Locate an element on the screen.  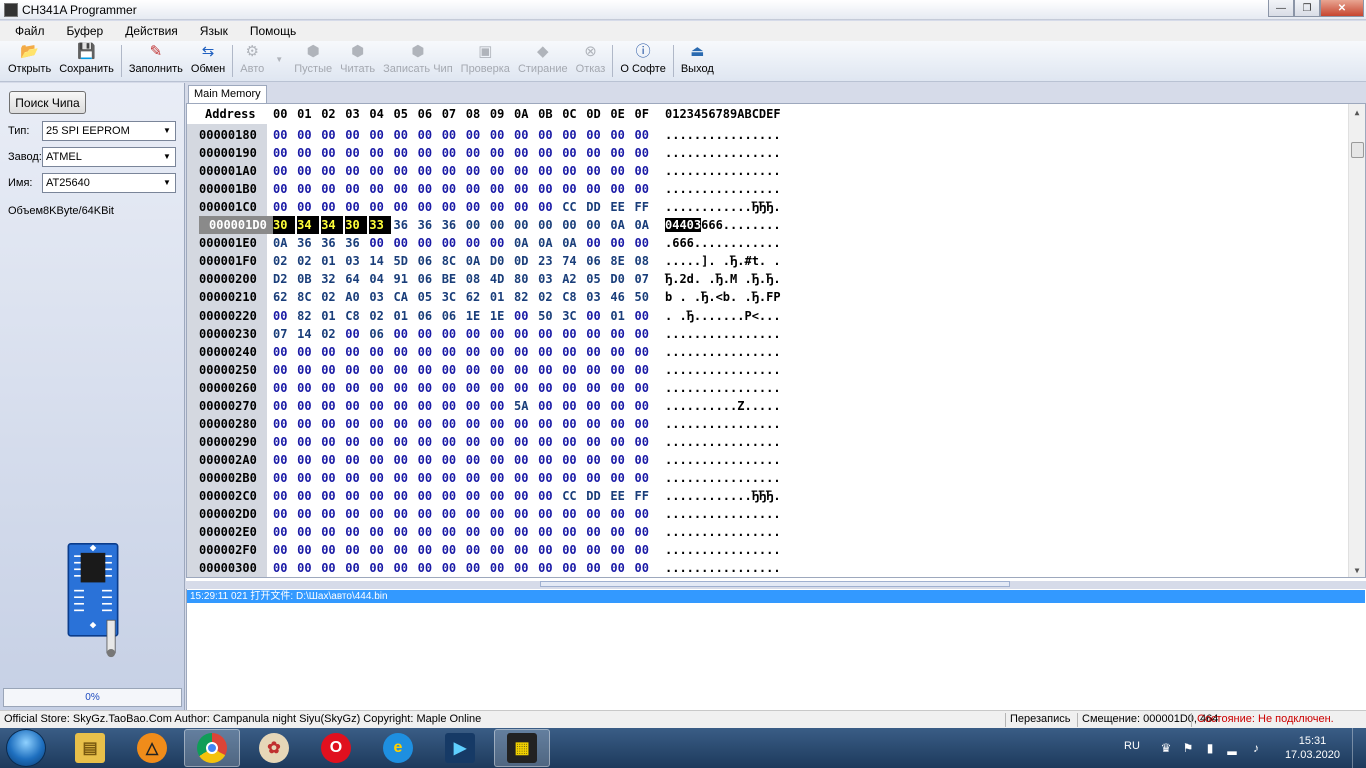
hex-byte-cell: 03 is located at coordinates (380, 297).